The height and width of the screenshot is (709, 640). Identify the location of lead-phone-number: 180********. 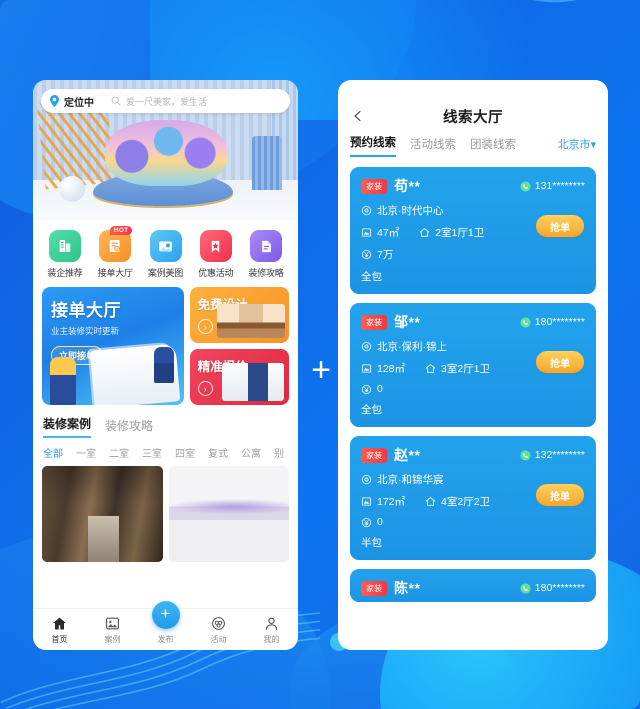
(559, 322).